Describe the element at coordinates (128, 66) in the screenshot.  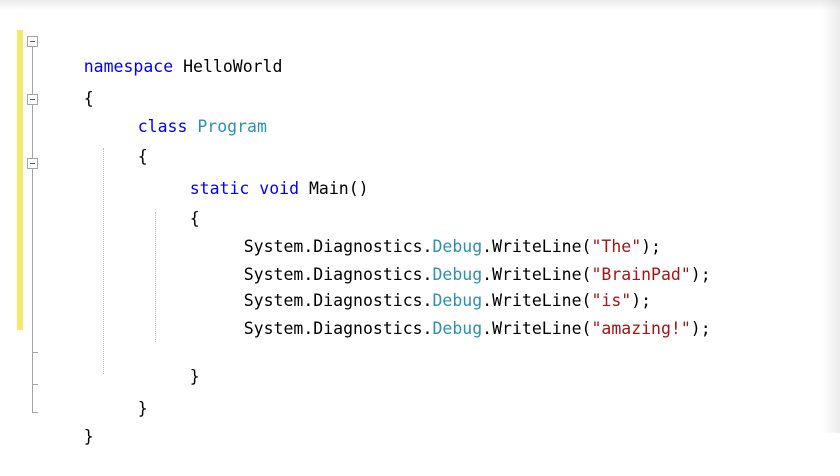
I see `keyword: namespace` at that location.